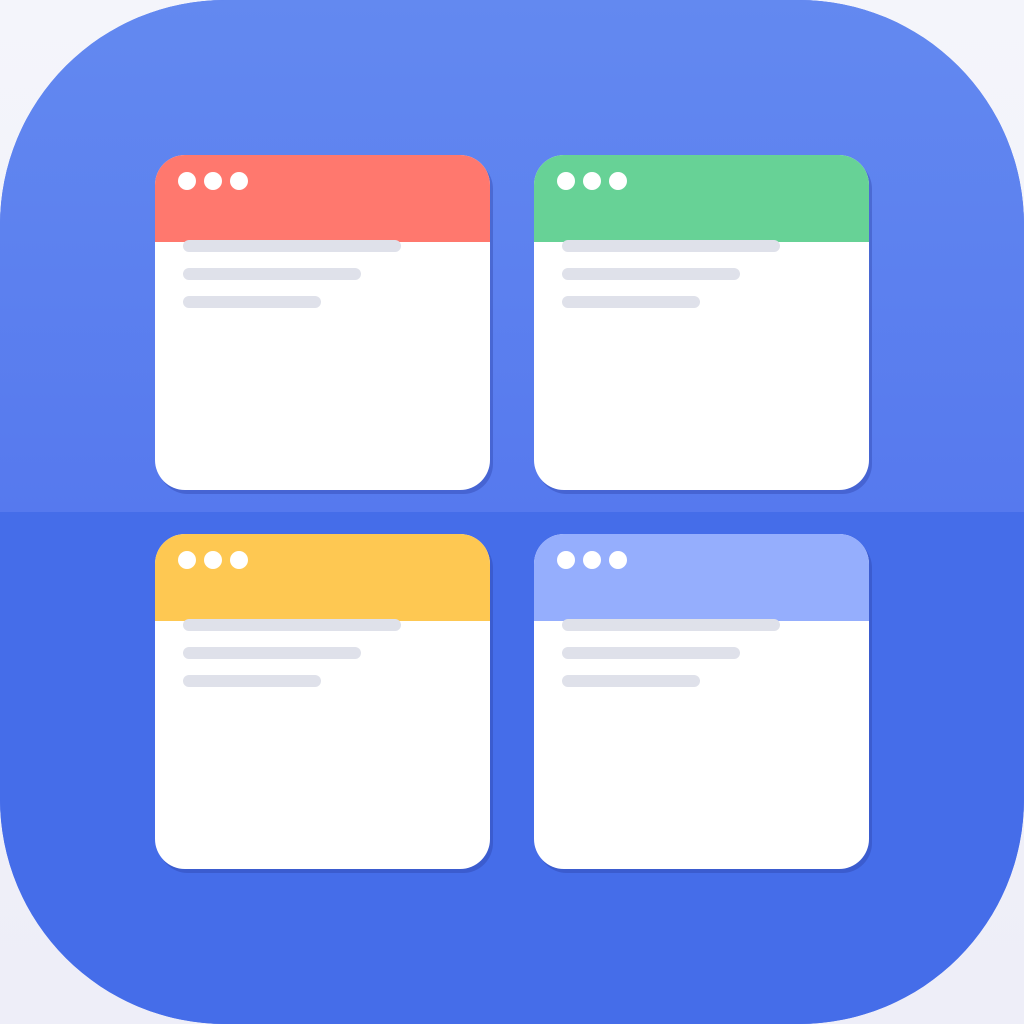 The image size is (1024, 1024). I want to click on window-card-green, so click(701, 322).